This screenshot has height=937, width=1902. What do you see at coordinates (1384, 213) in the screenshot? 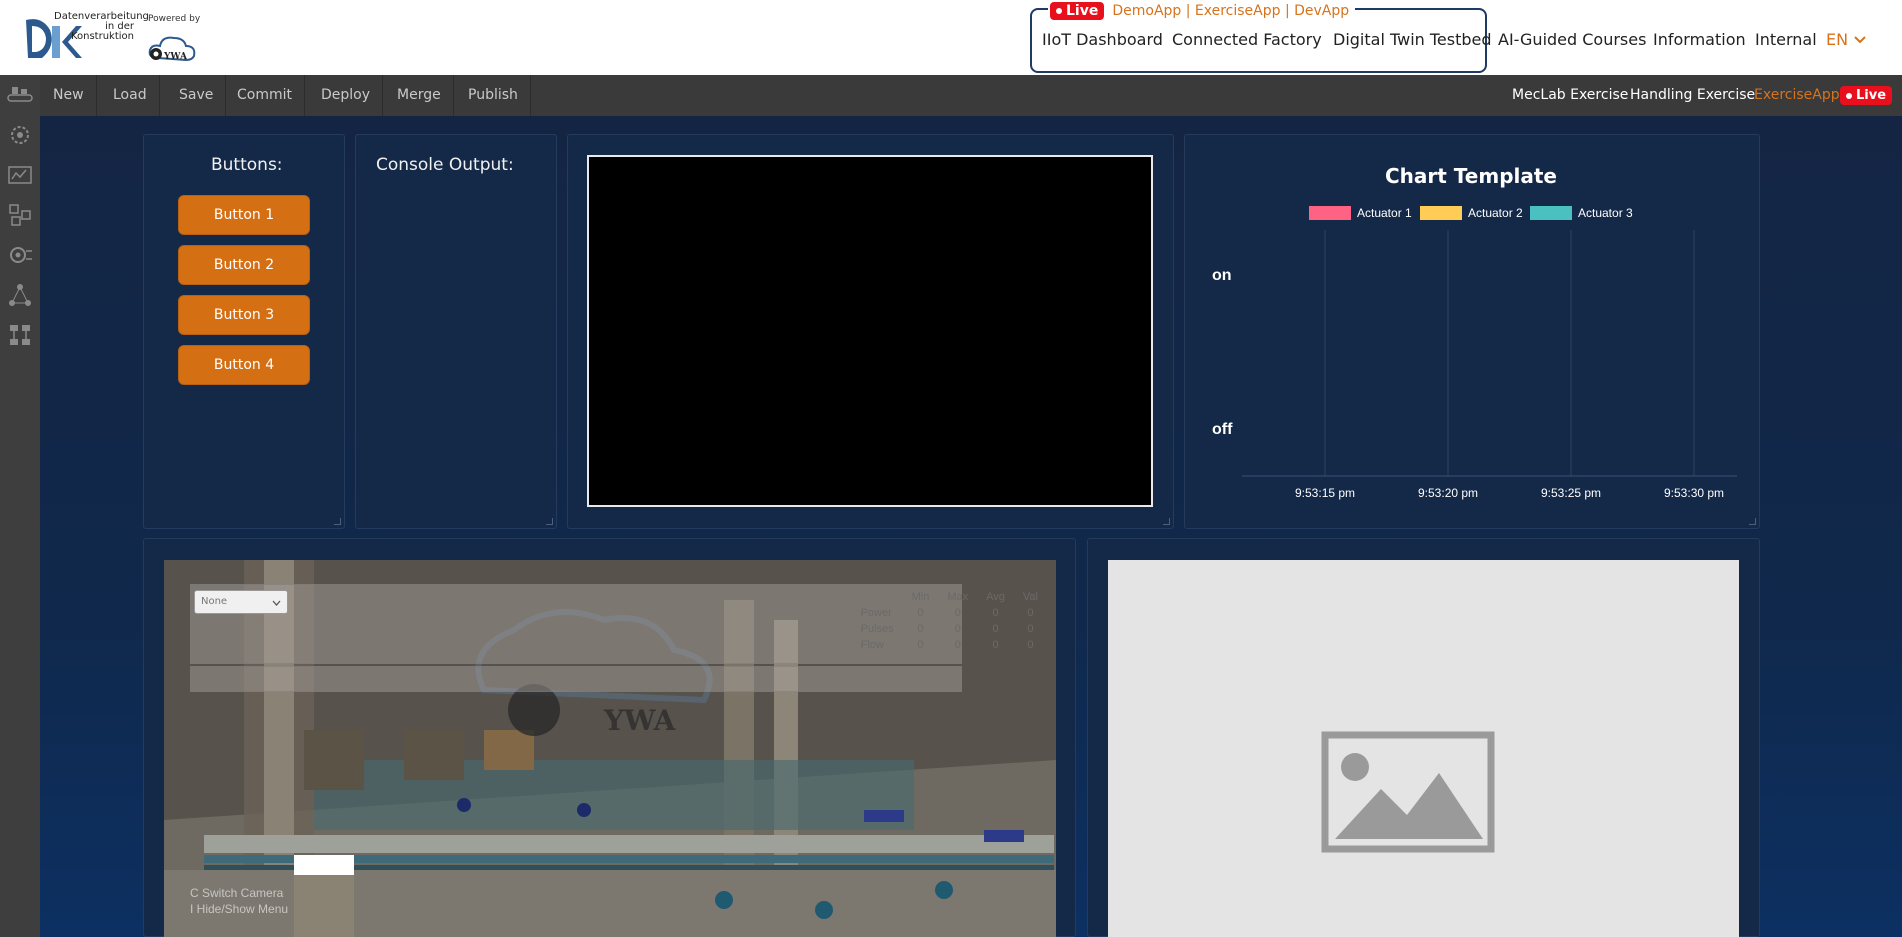
I see `legend-label: Actuator 1` at bounding box center [1384, 213].